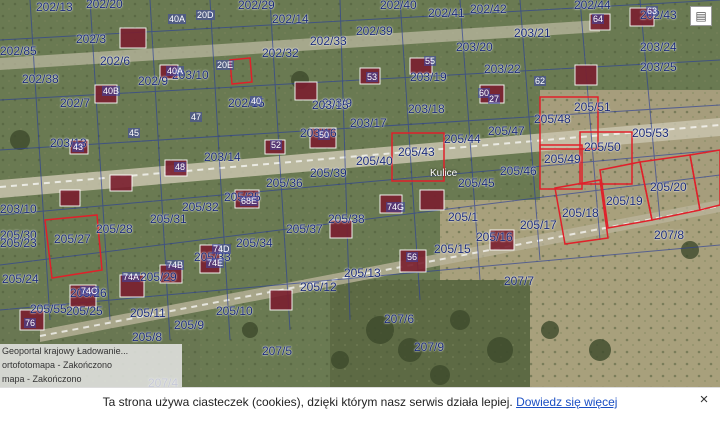  I want to click on parcel-label: 205/16, so click(494, 237).